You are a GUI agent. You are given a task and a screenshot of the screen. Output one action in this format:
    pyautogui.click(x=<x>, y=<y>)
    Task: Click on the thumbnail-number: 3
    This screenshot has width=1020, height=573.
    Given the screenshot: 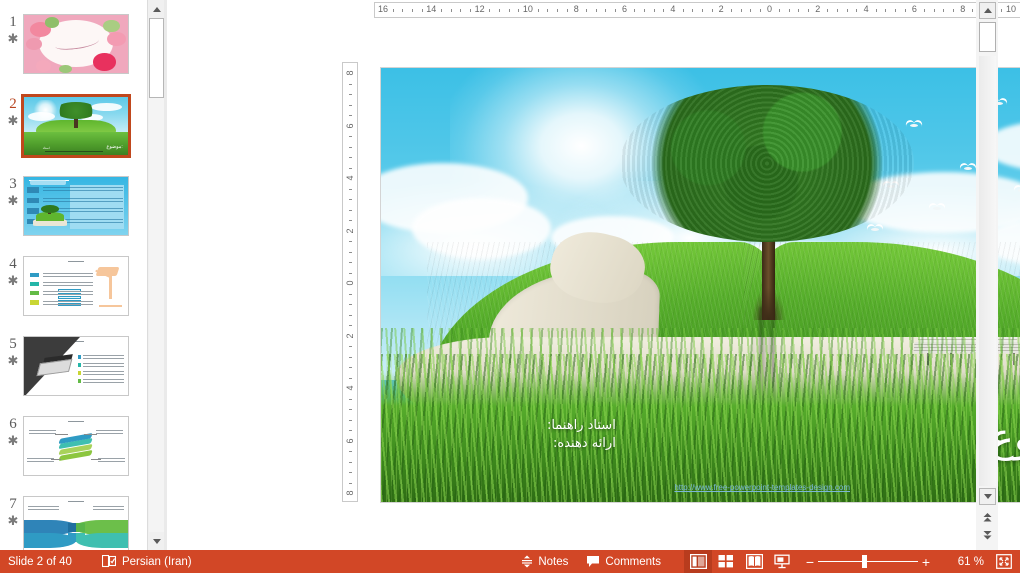 What is the action you would take?
    pyautogui.click(x=13, y=184)
    